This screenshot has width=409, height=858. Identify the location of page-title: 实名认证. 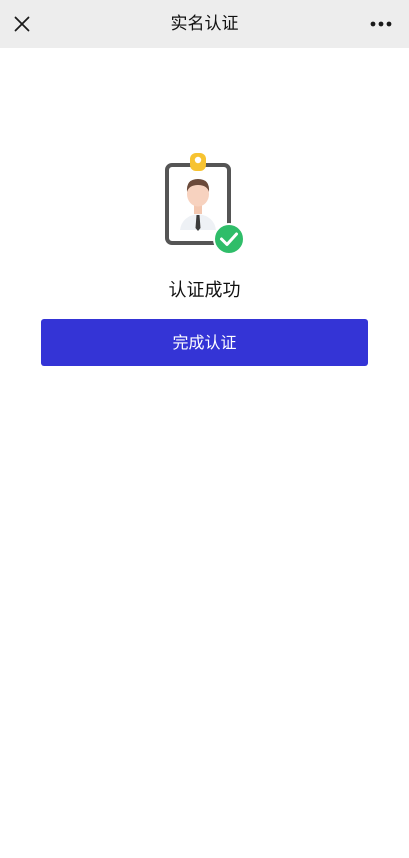
(204, 24).